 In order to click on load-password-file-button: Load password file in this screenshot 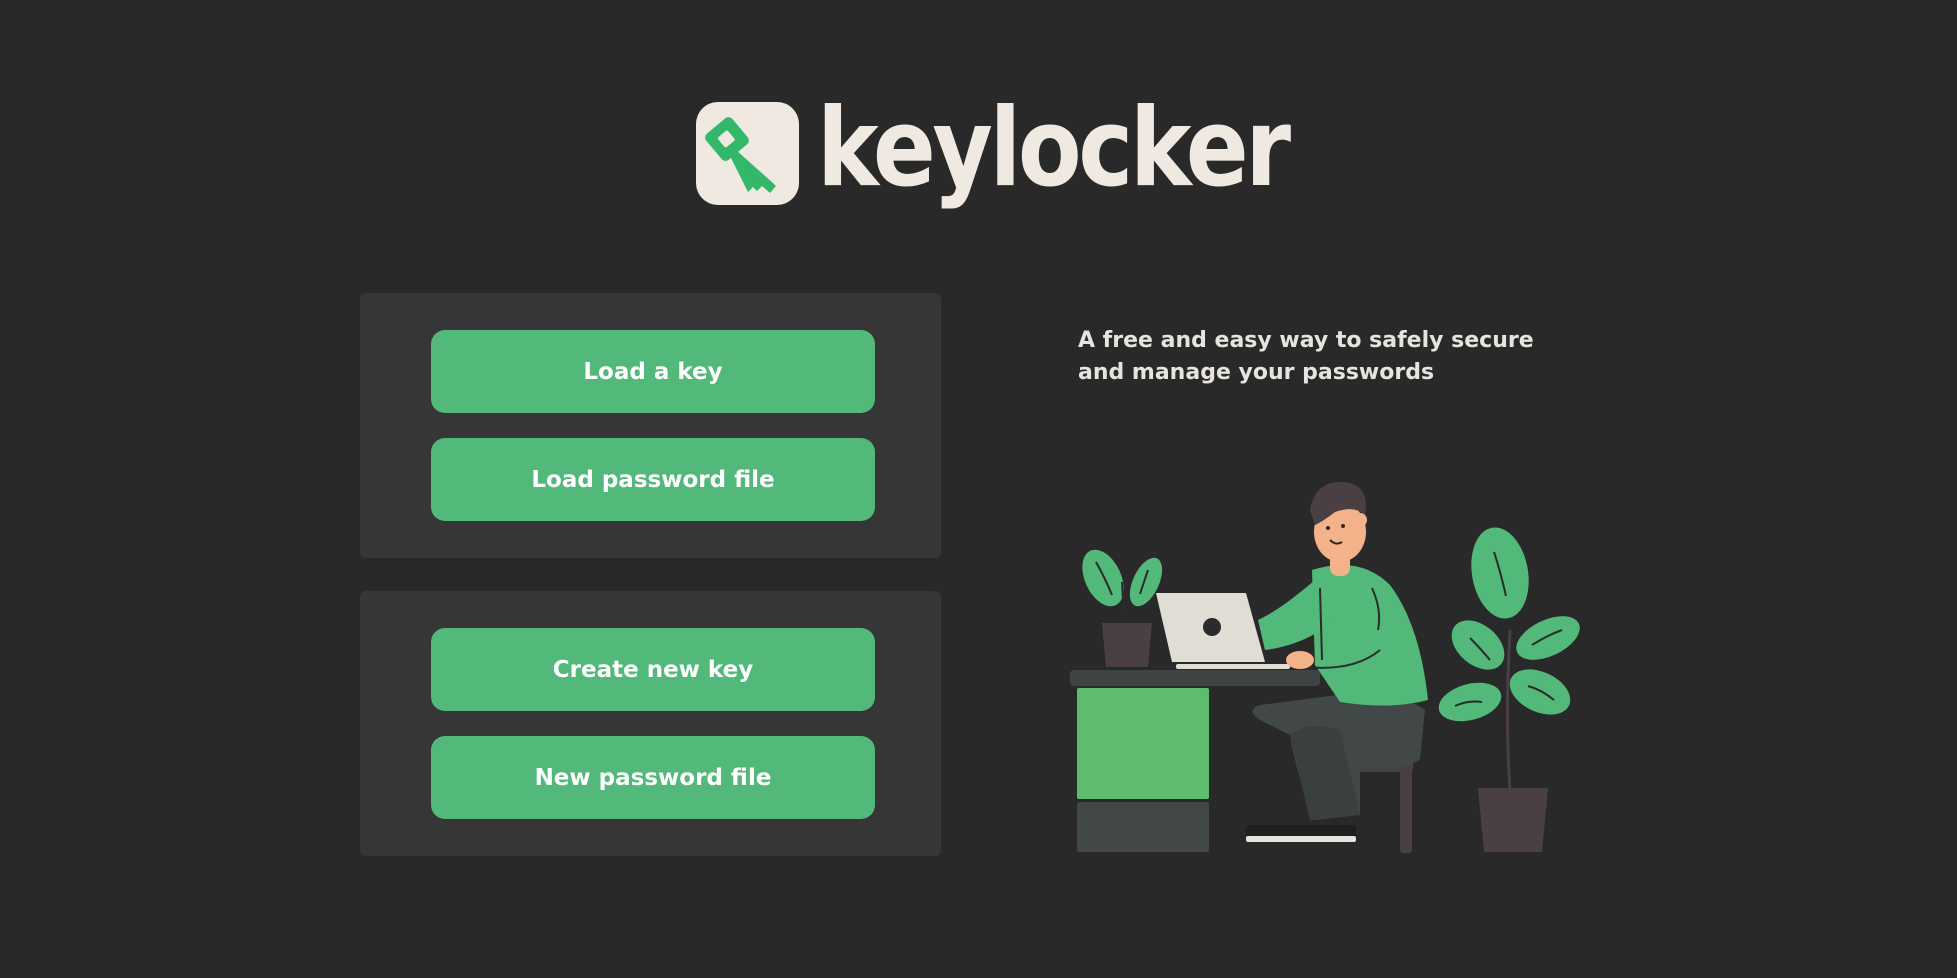, I will do `click(653, 479)`.